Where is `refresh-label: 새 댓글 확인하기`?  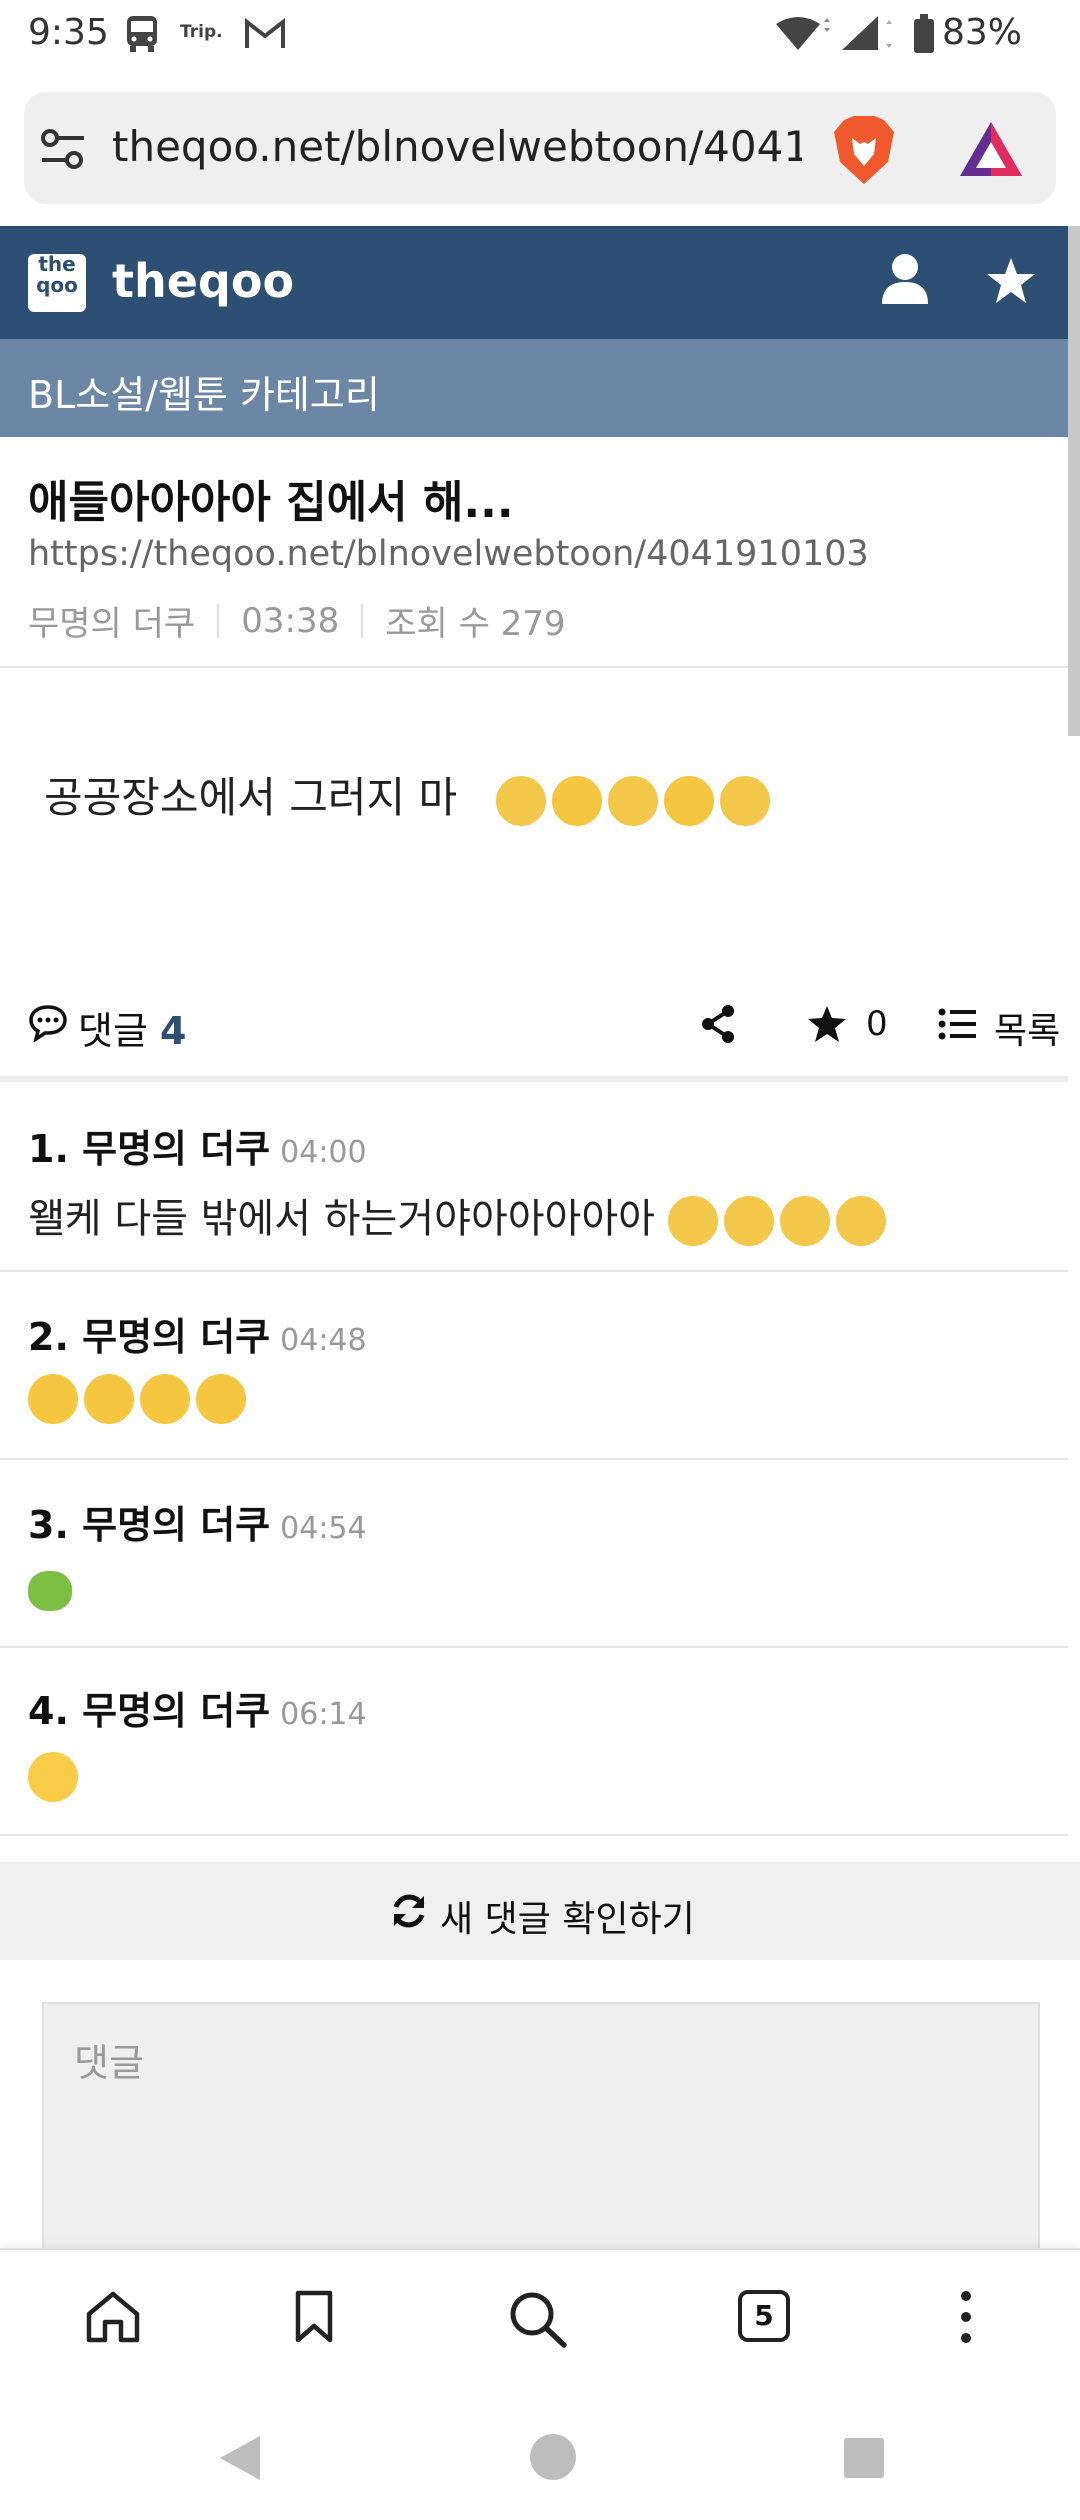 refresh-label: 새 댓글 확인하기 is located at coordinates (567, 1916).